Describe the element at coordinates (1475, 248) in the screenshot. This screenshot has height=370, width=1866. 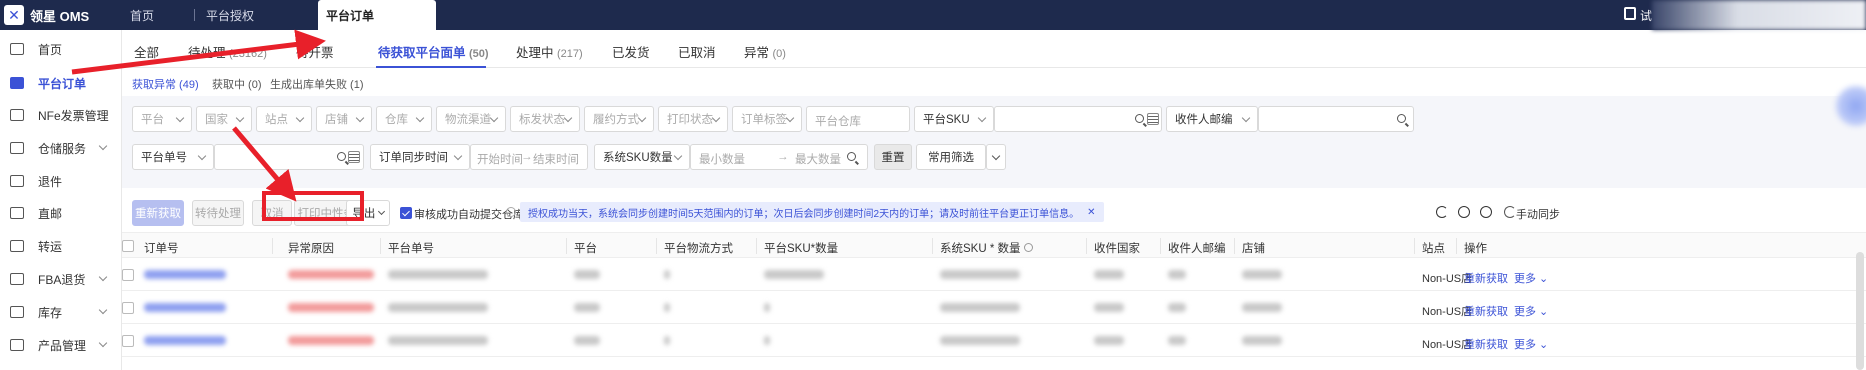
I see `col-actions: 操作` at that location.